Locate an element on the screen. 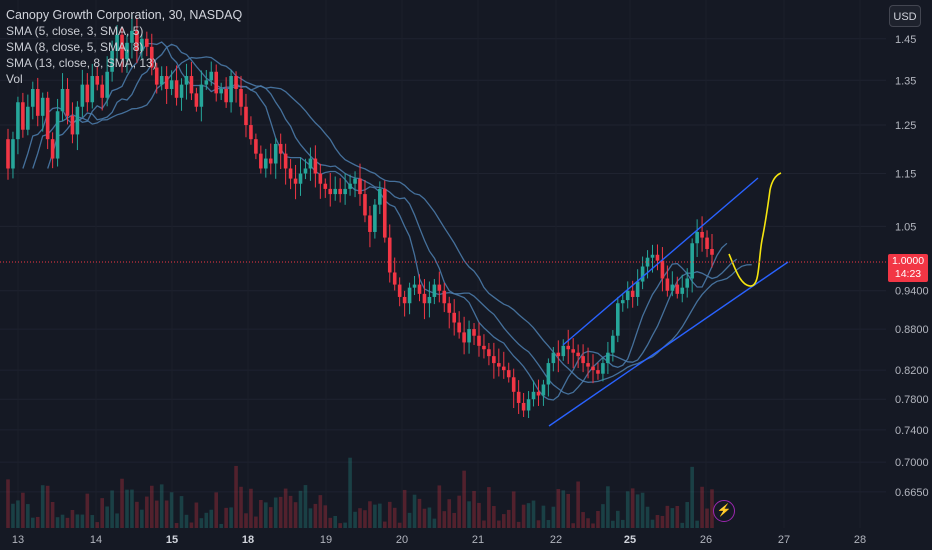 This screenshot has height=550, width=932. x-tick-label: 20 is located at coordinates (402, 540).